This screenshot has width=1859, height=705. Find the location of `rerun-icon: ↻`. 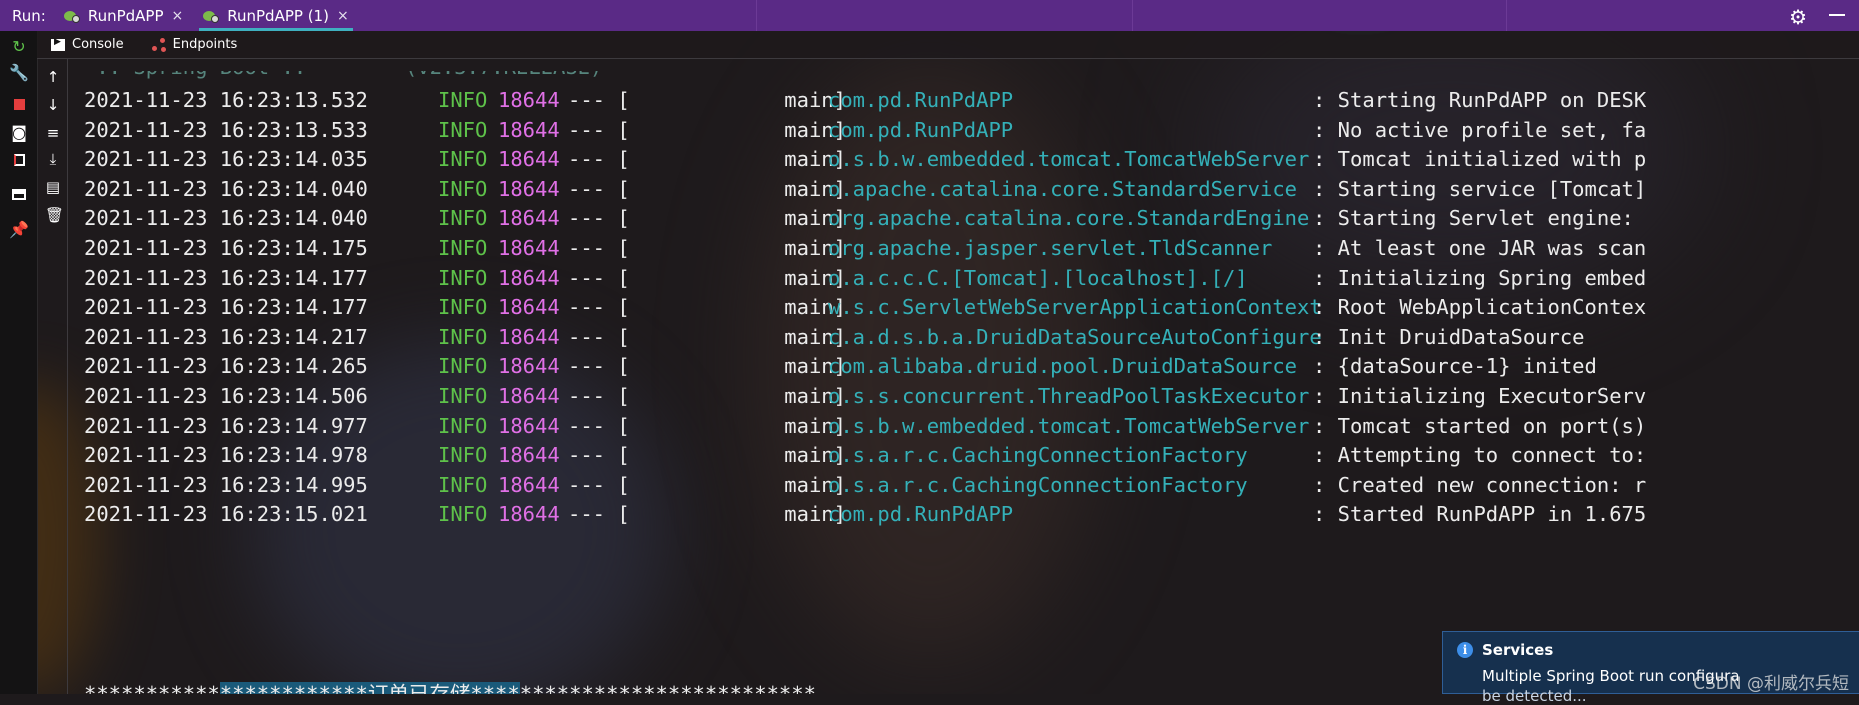

rerun-icon: ↻ is located at coordinates (19, 46).